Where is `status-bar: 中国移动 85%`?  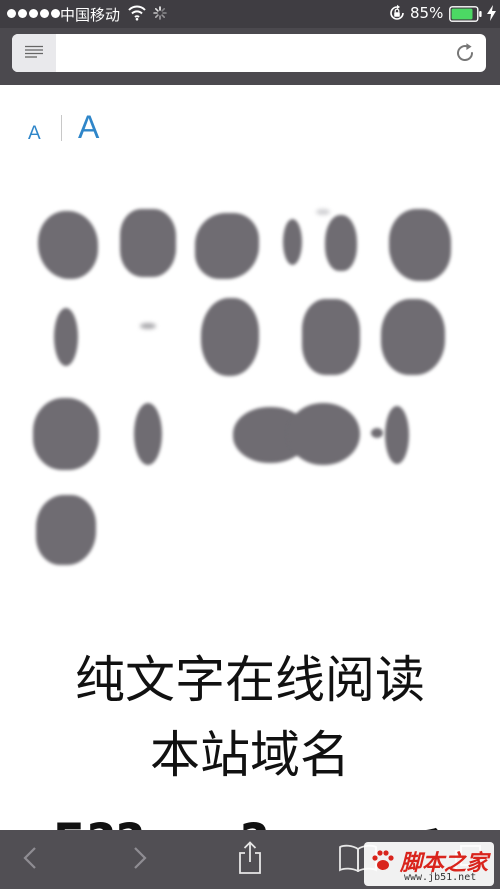 status-bar: 中国移动 85% is located at coordinates (250, 14).